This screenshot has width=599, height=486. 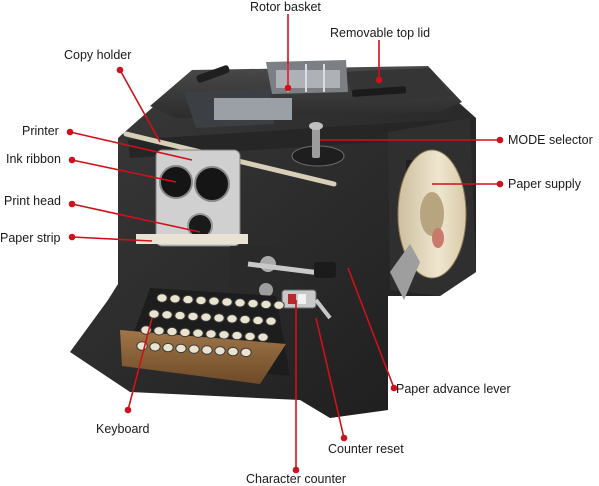 I want to click on label-rotor-basket: Rotor basket, so click(x=285, y=7).